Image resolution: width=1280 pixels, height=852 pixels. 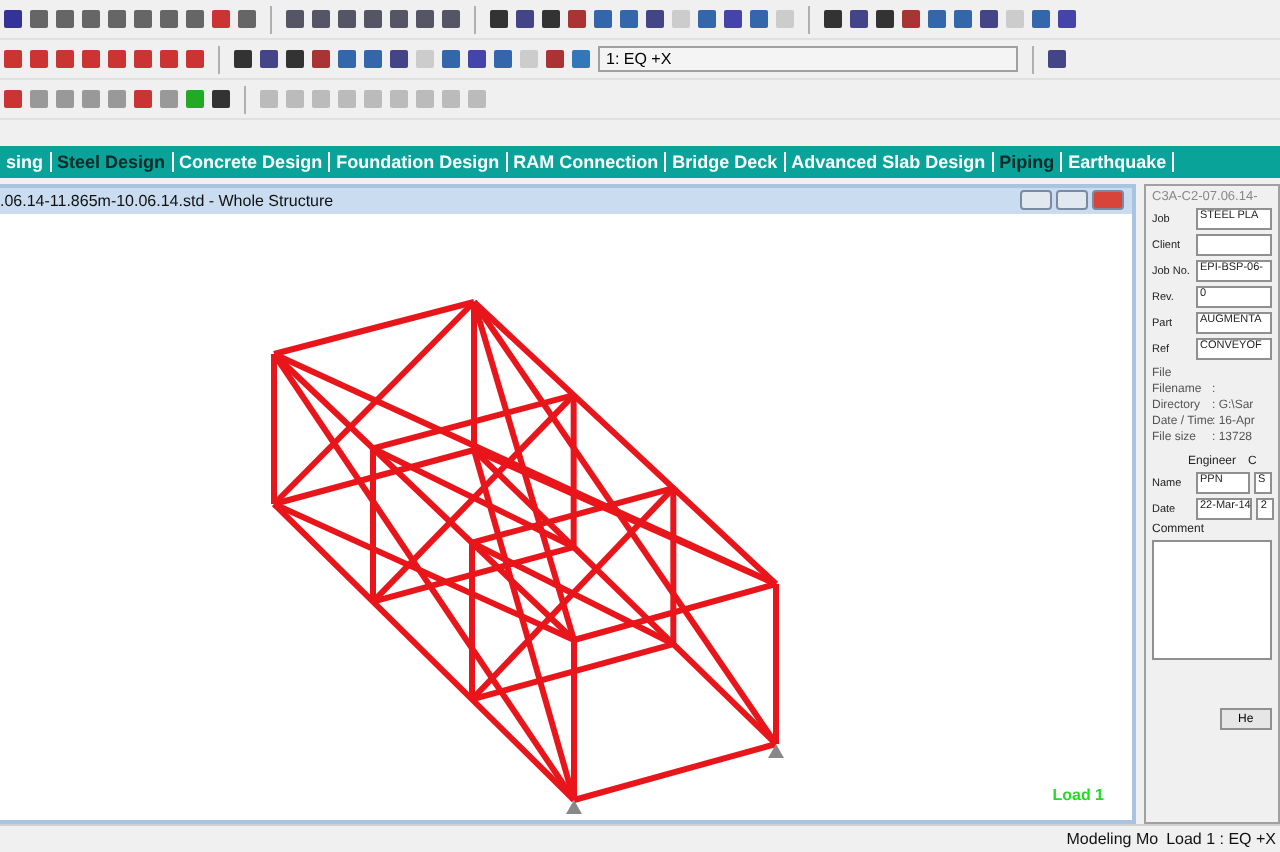 What do you see at coordinates (1234, 245) in the screenshot?
I see `text-field` at bounding box center [1234, 245].